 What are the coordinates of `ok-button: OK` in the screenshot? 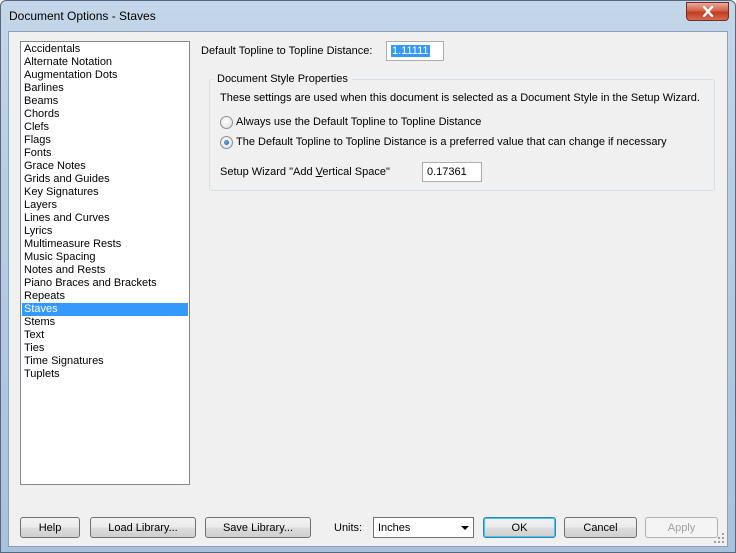 It's located at (519, 527).